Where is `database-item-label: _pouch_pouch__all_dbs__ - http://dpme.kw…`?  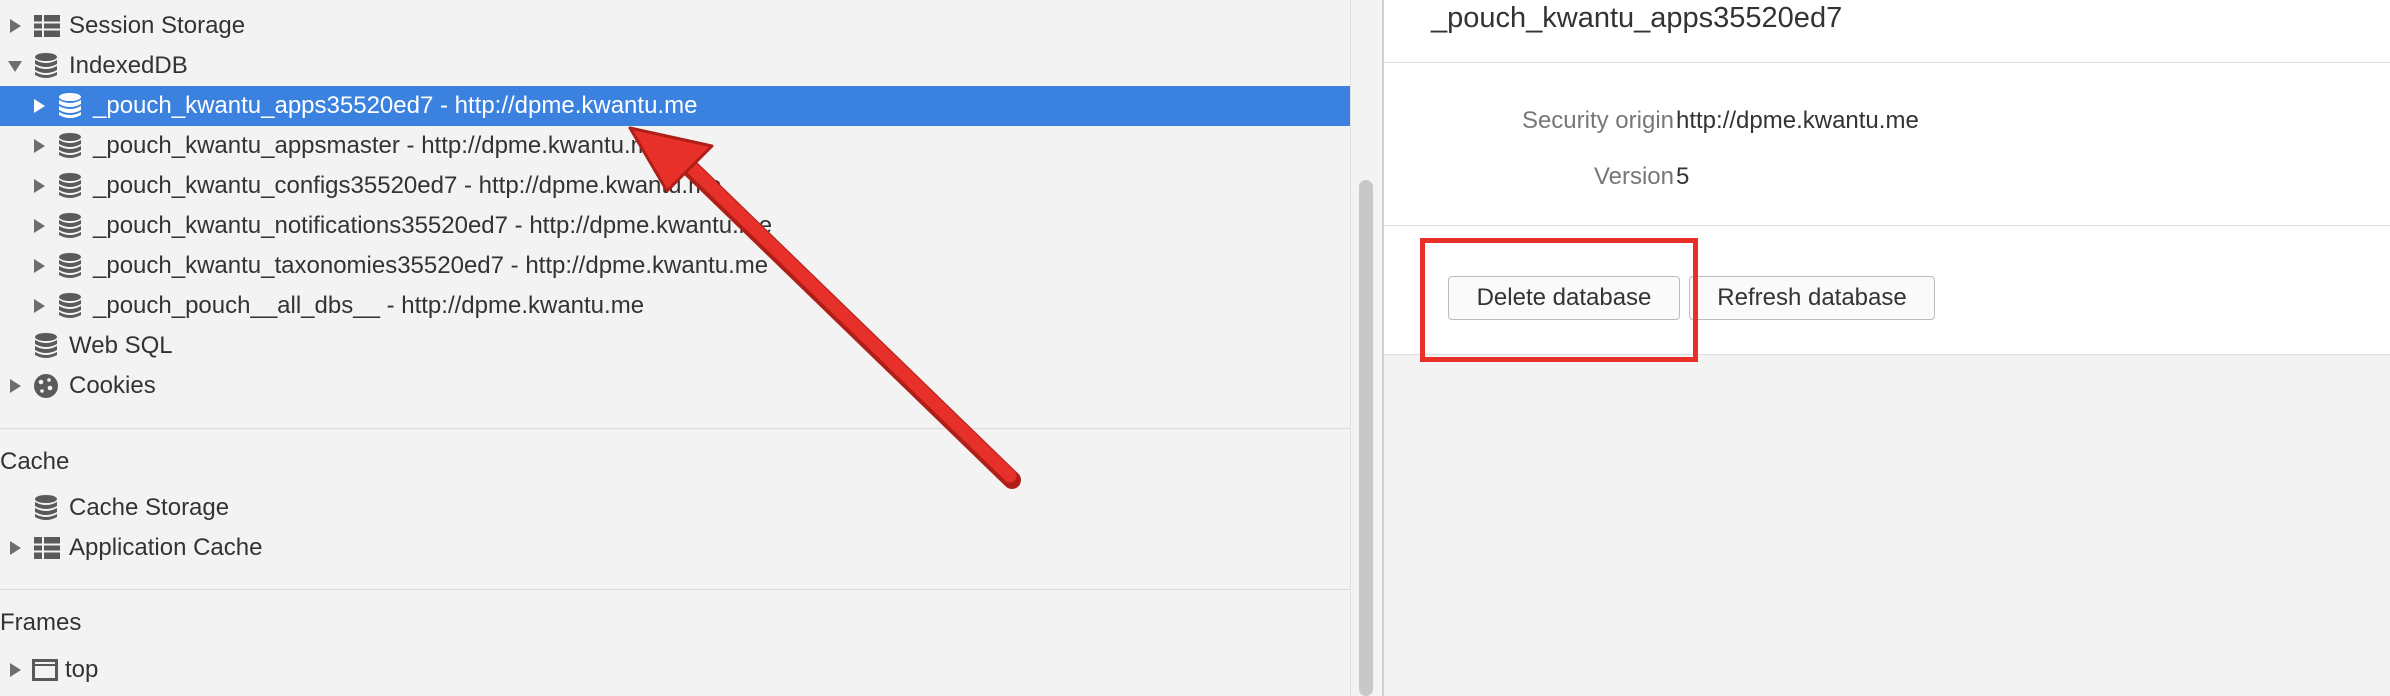
database-item-label: _pouch_pouch__all_dbs__ - http://dpme.kw… is located at coordinates (369, 305).